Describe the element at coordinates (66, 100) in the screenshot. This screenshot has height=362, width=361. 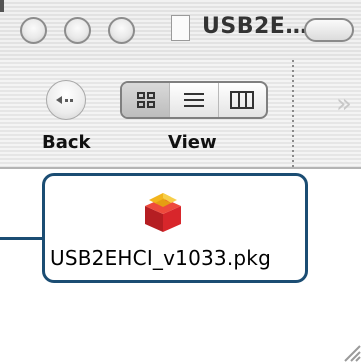
I see `back-arrow-icon` at that location.